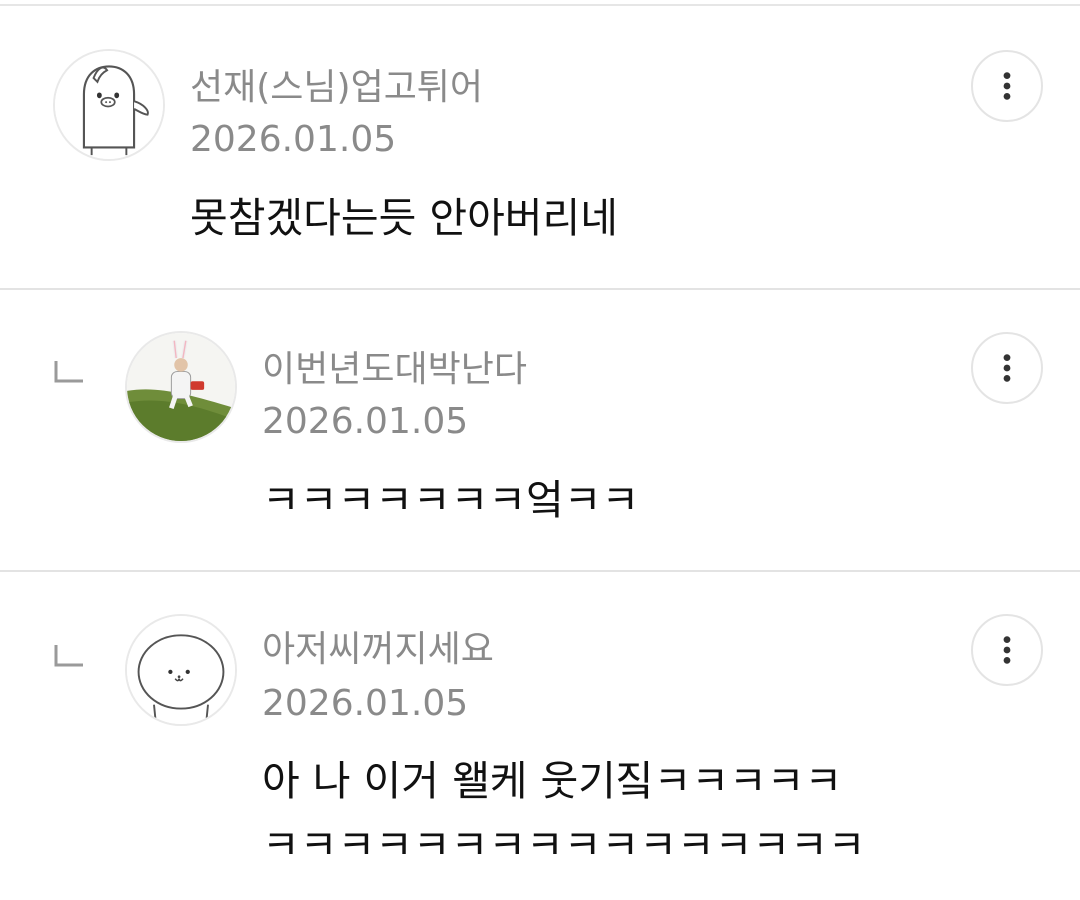 The height and width of the screenshot is (900, 1080). I want to click on comment-text-line-2: ㅋㅋㅋㅋㅋㅋㅋㅋㅋㅋㅋㅋㅋㅋㅋㅋ, so click(564, 845).